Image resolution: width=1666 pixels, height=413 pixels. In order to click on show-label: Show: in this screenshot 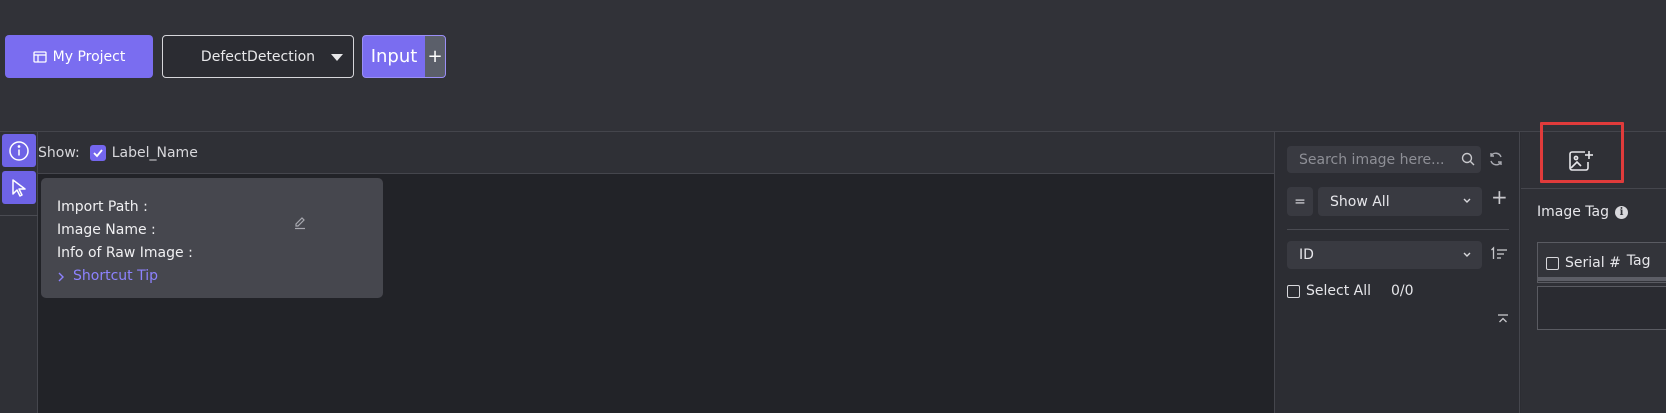, I will do `click(59, 152)`.